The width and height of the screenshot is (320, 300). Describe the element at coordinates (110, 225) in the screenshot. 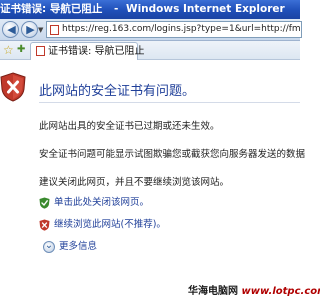

I see `continue-to-site-link: 继续浏览此网站(不推荐)。` at that location.